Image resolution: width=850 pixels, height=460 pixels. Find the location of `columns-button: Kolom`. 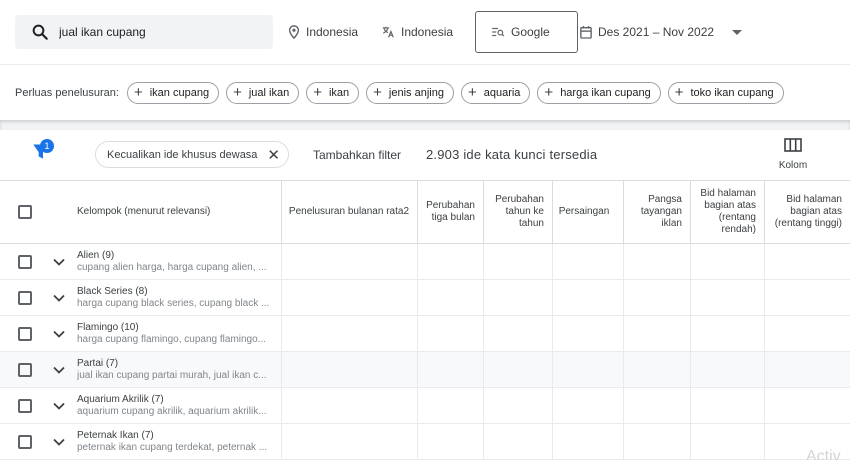

columns-button: Kolom is located at coordinates (793, 154).